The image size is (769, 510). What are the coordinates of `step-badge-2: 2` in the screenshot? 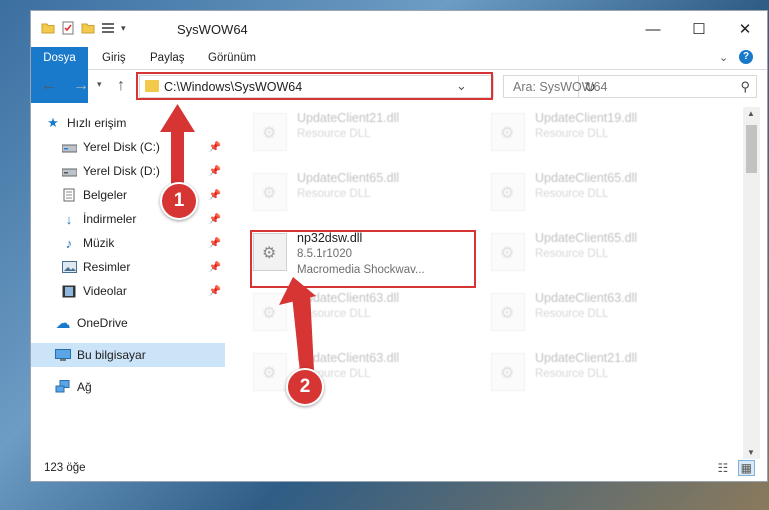 It's located at (305, 387).